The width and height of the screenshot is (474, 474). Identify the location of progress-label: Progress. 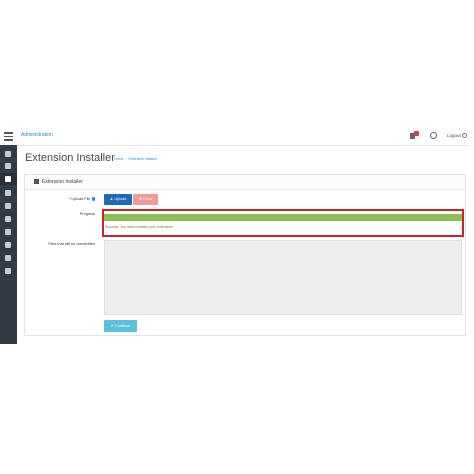
(87, 214).